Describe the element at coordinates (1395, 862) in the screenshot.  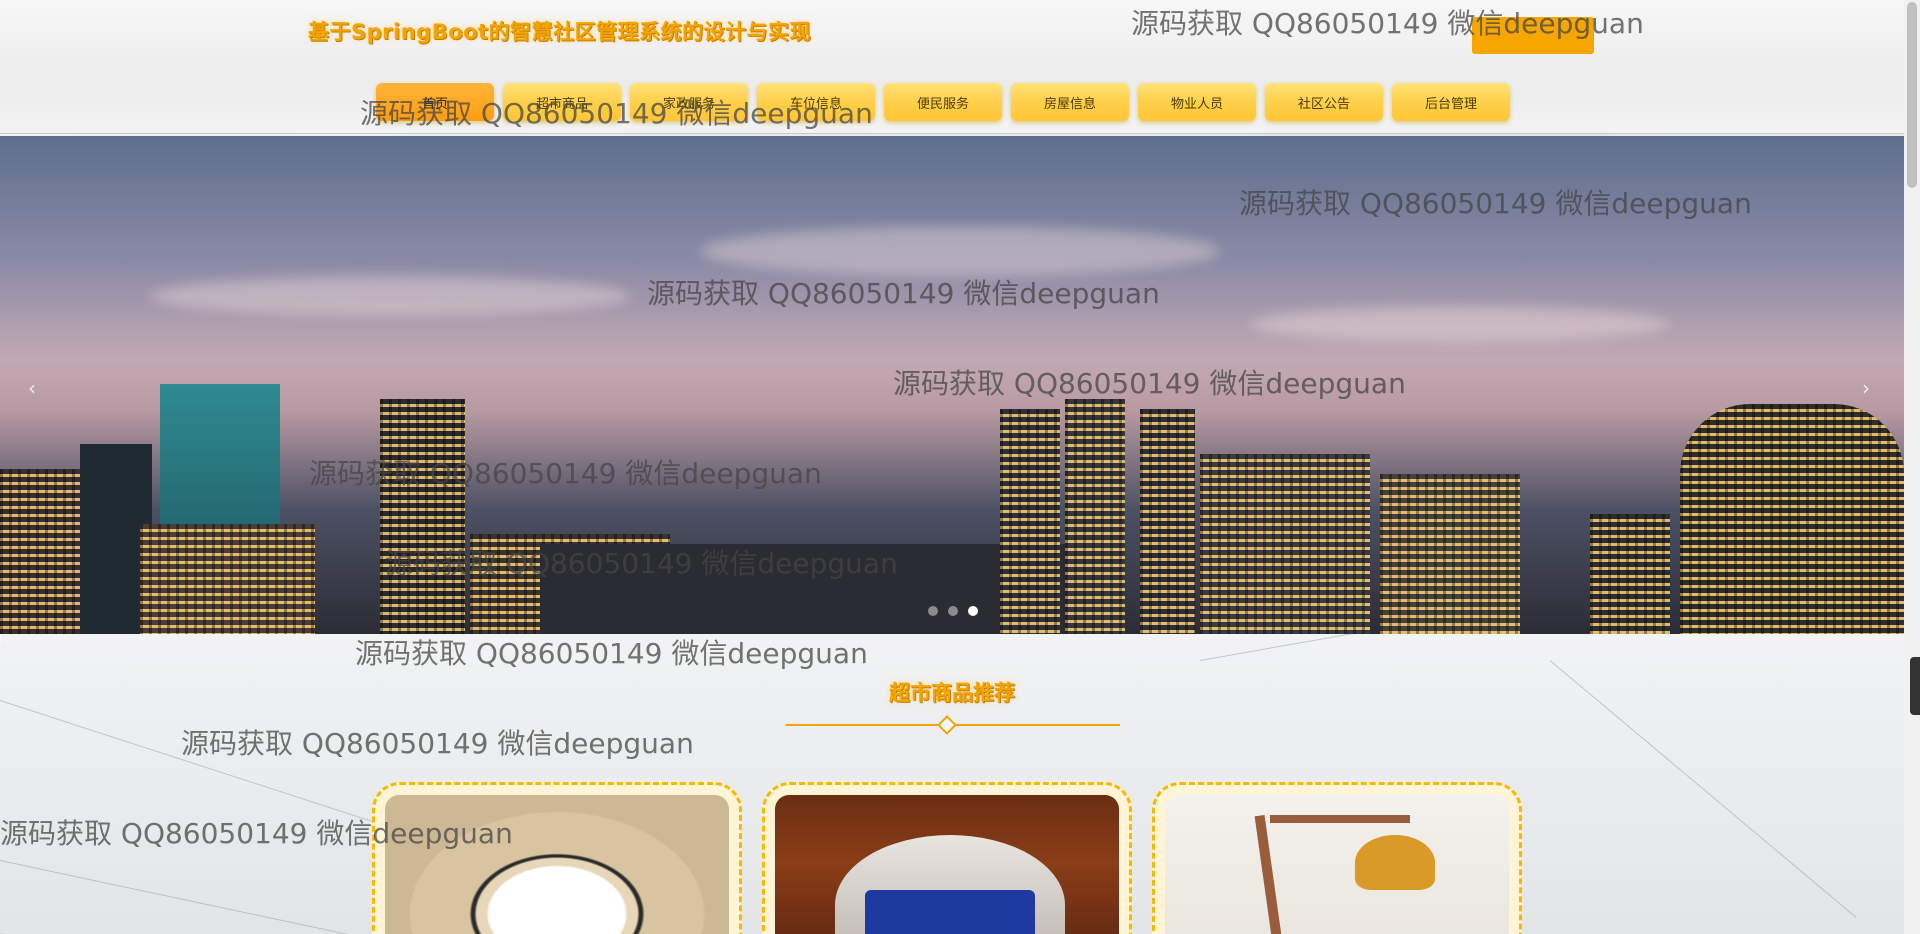
I see `lamp-shade` at that location.